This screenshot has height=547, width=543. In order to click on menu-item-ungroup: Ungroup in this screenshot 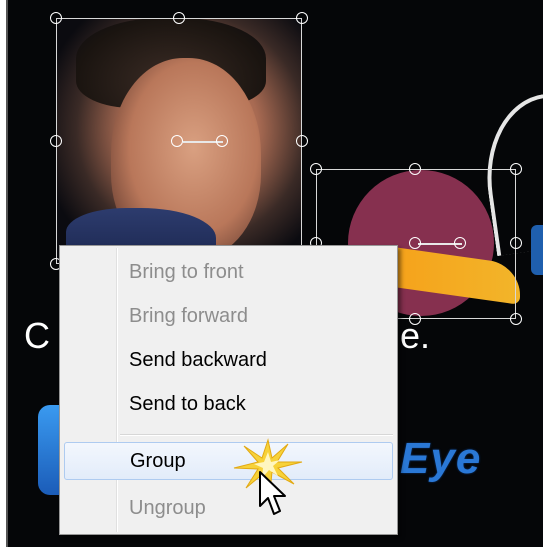, I will do `click(228, 508)`.